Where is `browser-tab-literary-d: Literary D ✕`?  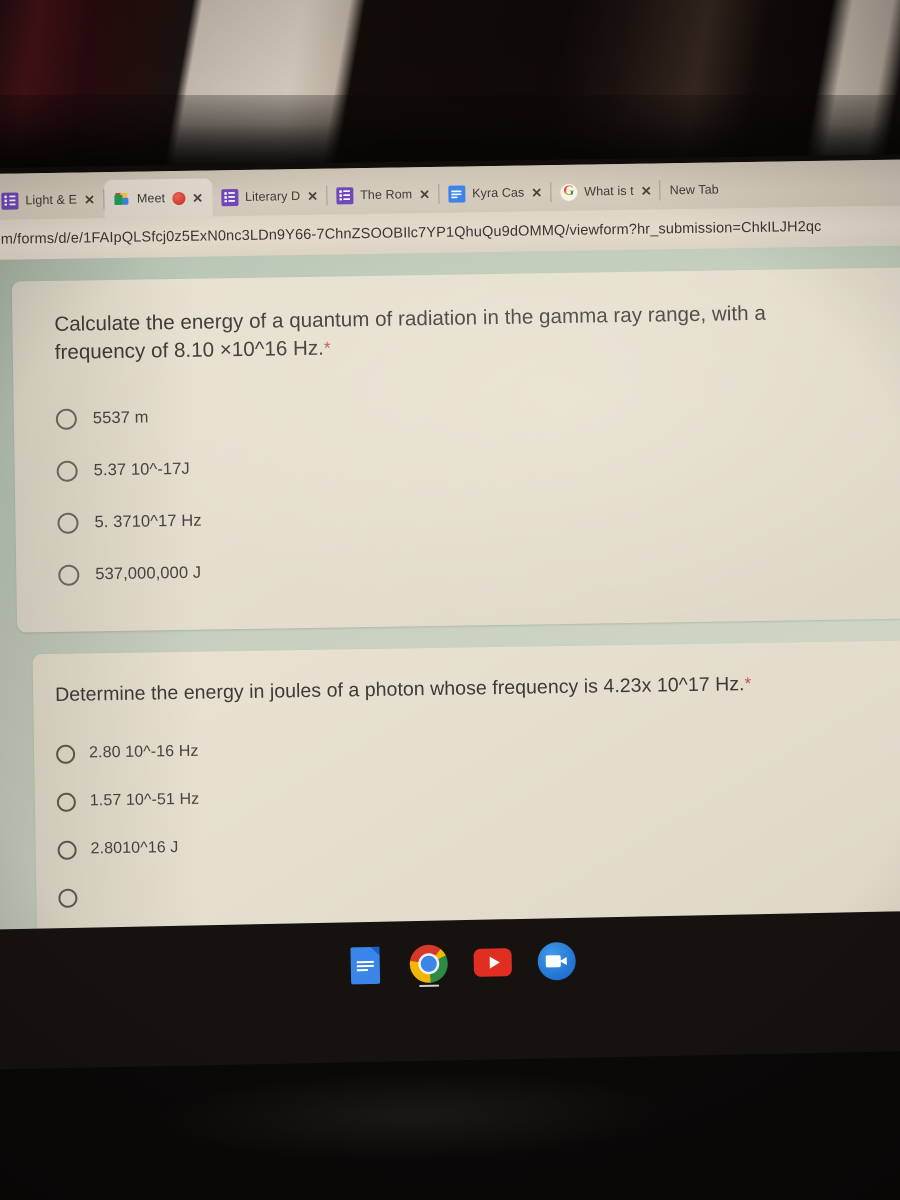 browser-tab-literary-d: Literary D ✕ is located at coordinates (270, 197).